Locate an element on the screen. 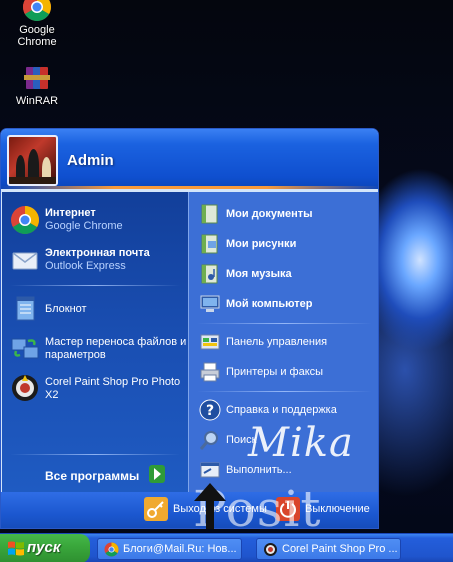  menu-item-title-line1: Corel Paint Shop Pro Photo is located at coordinates (113, 382).